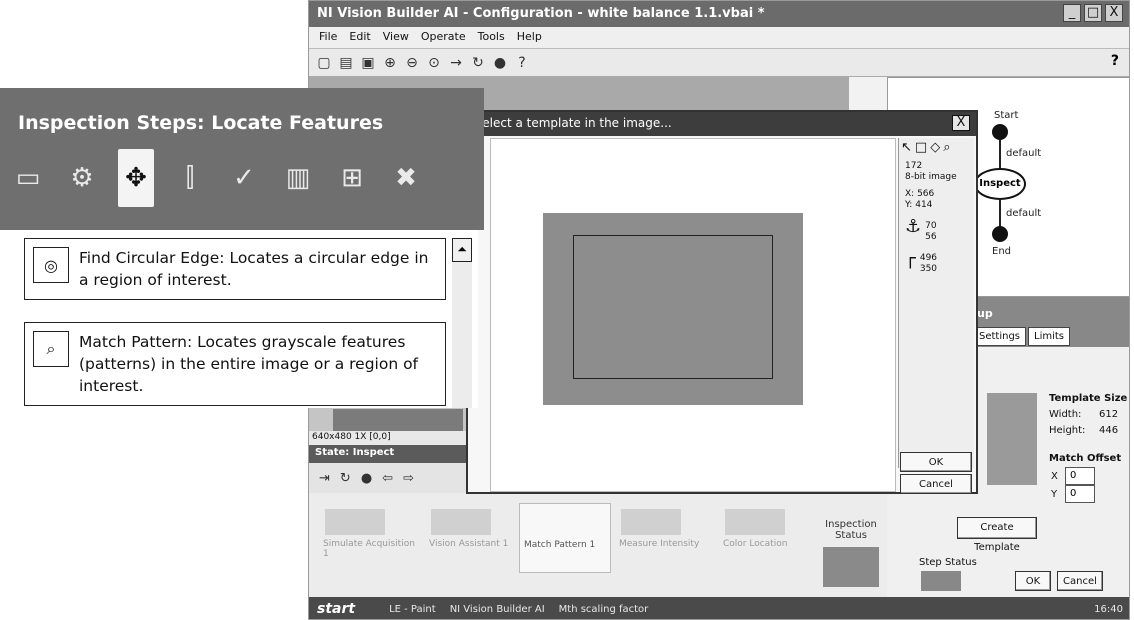 This screenshot has height=620, width=1134. What do you see at coordinates (82, 178) in the screenshot?
I see `enhance-icon: ⚙` at bounding box center [82, 178].